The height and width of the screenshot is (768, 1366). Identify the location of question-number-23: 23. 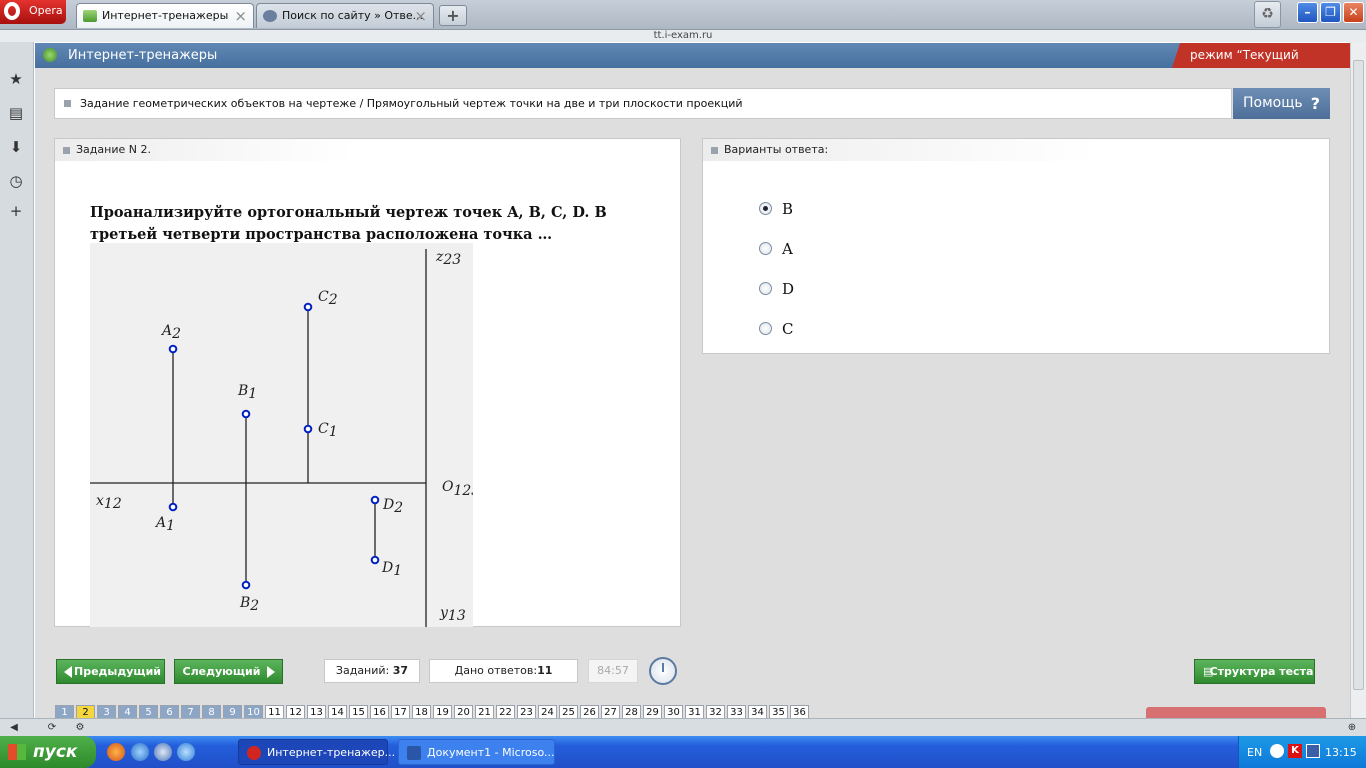
(526, 711).